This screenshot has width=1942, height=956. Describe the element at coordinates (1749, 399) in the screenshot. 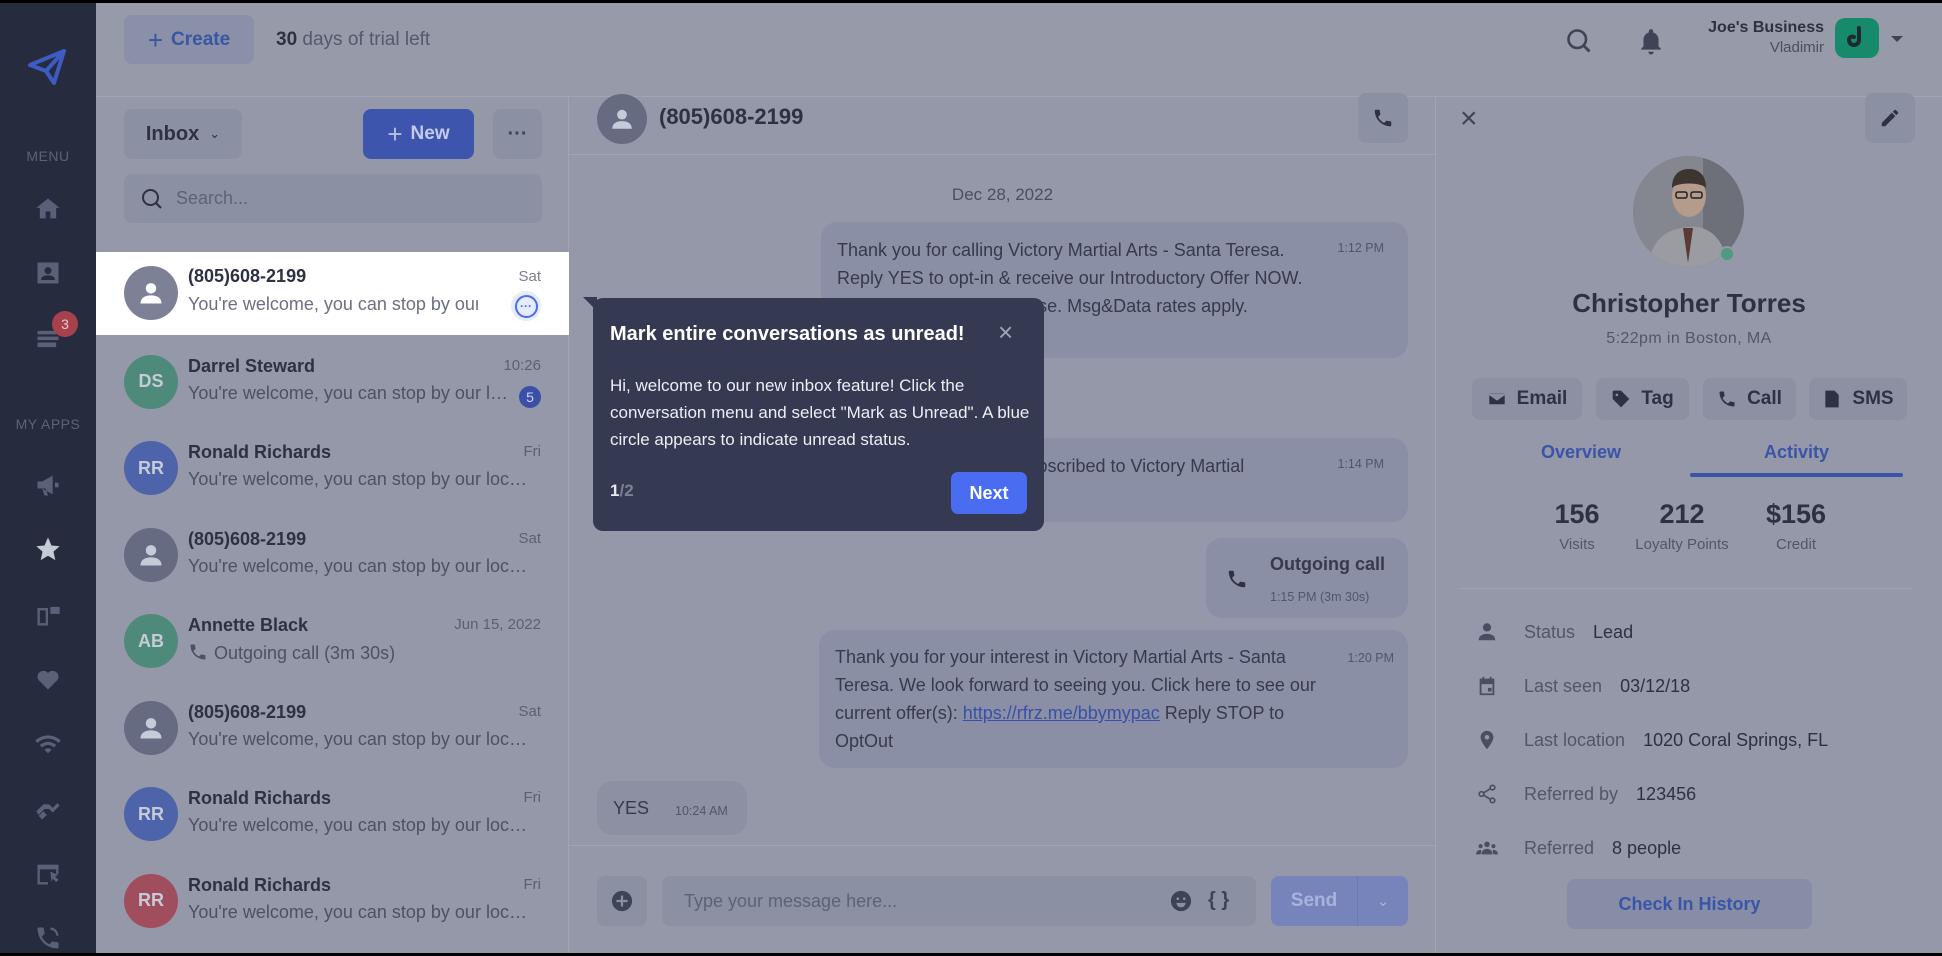

I see `call-contact-button: Call` at that location.